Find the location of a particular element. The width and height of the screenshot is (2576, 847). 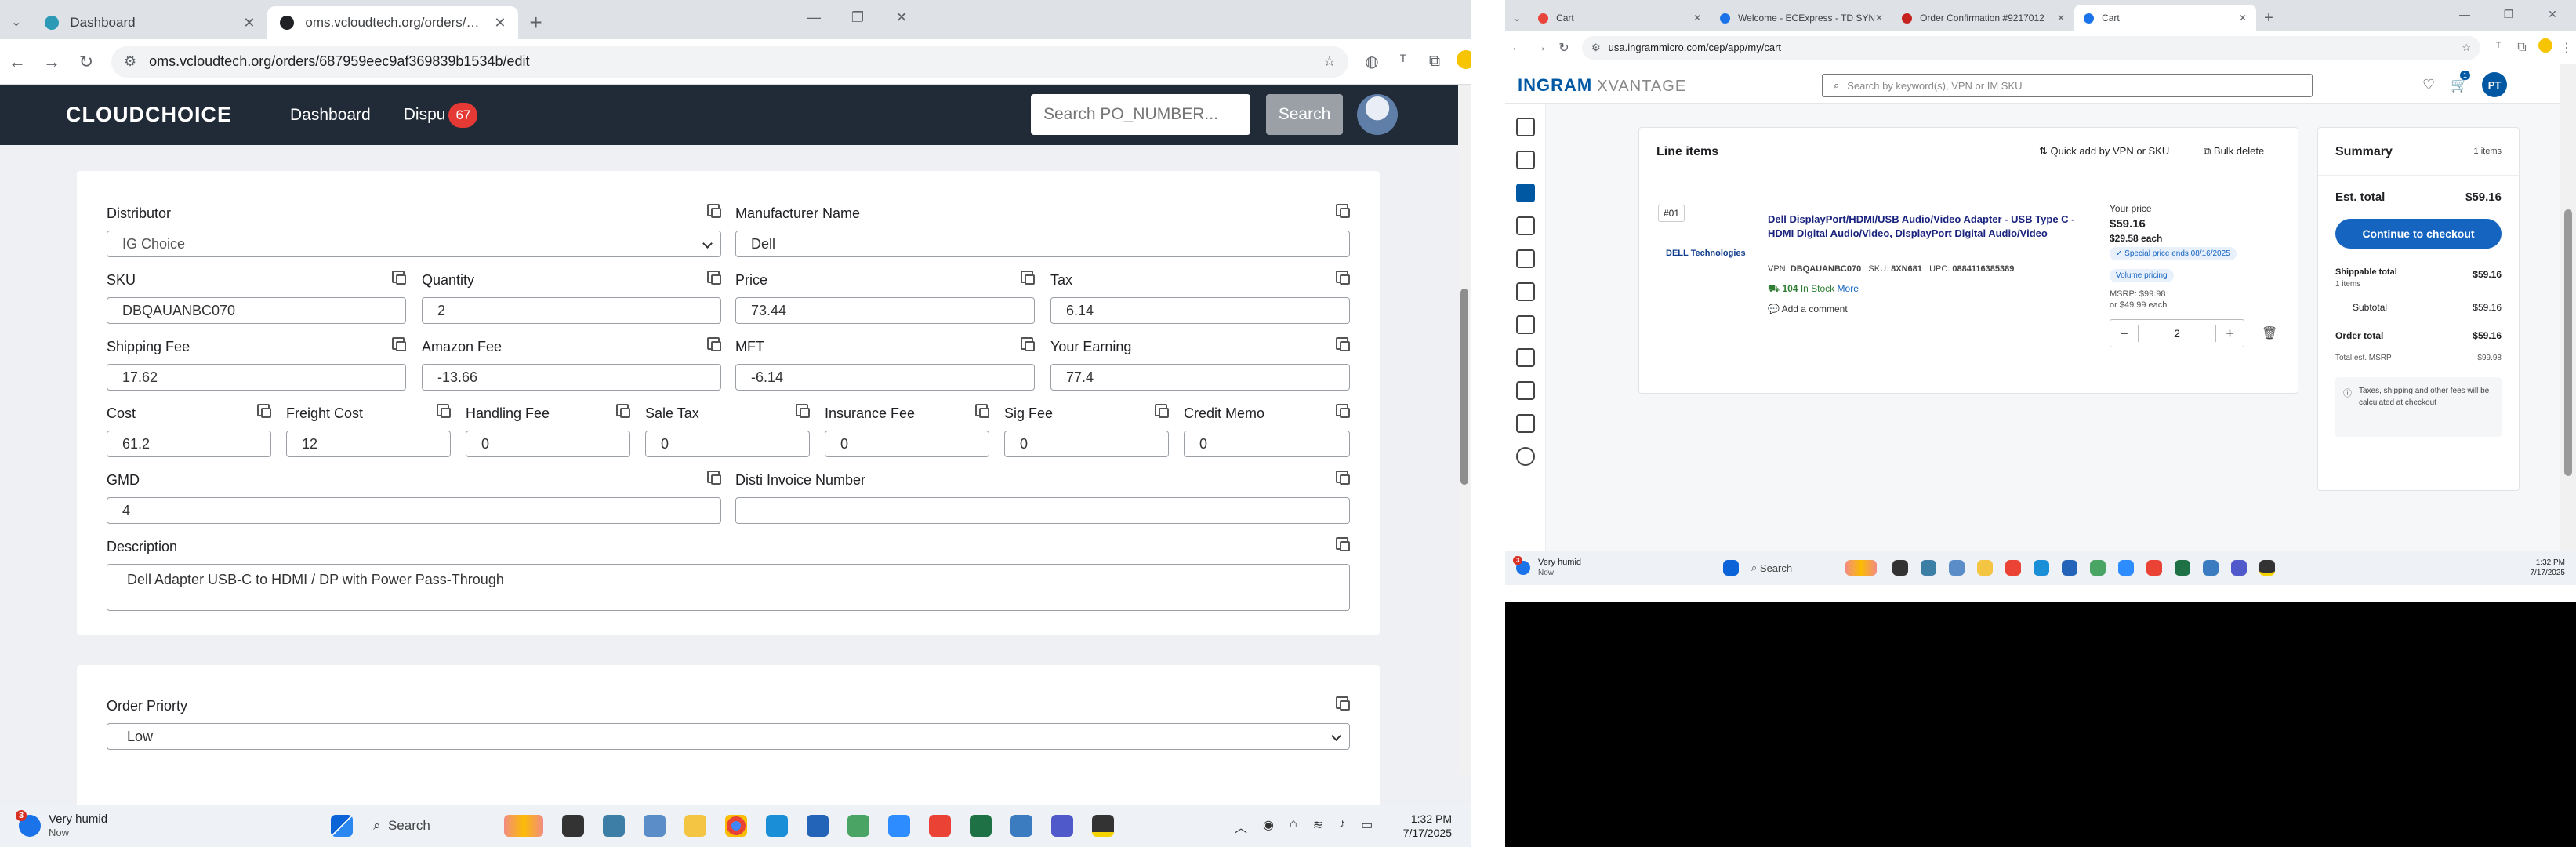

chrome-profile-icon is located at coordinates (858, 826).